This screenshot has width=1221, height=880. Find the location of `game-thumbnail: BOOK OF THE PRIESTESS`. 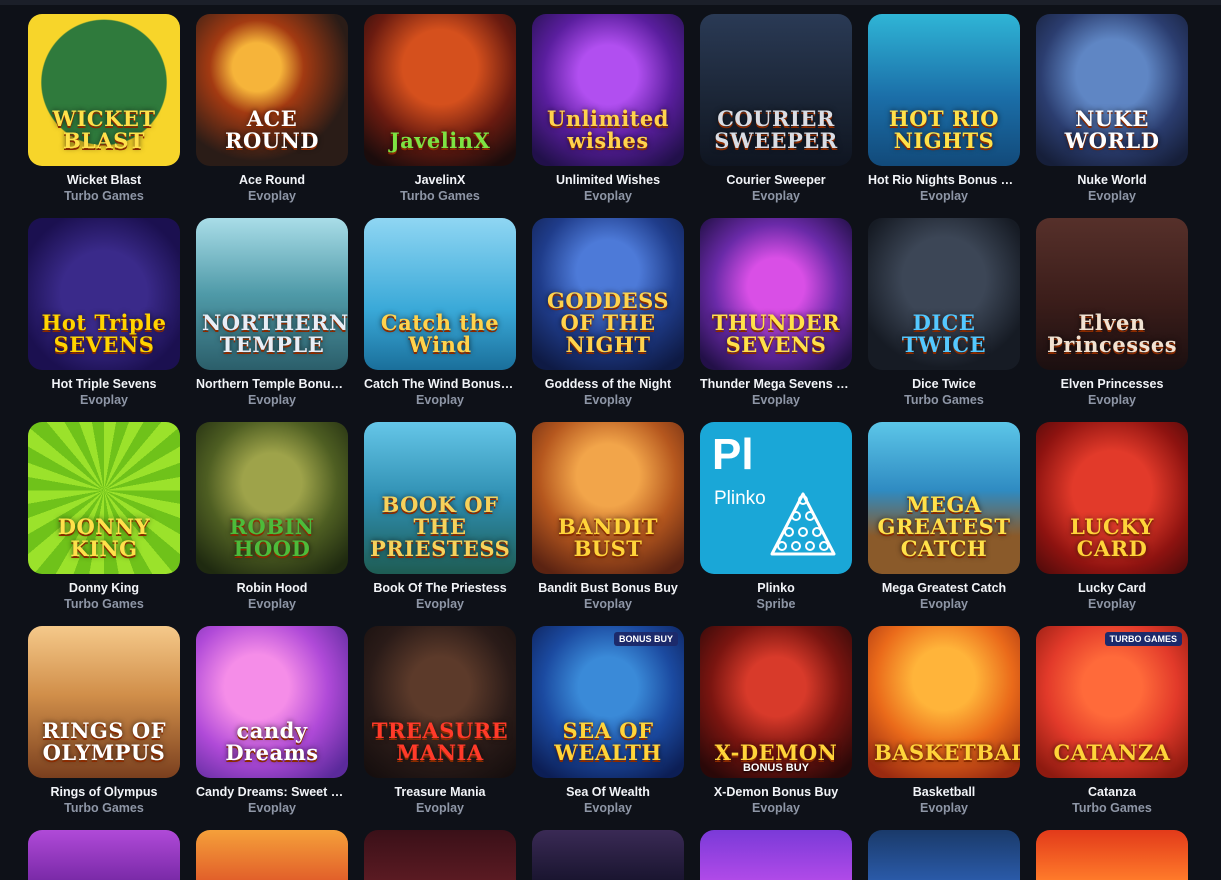

game-thumbnail: BOOK OF THE PRIESTESS is located at coordinates (440, 498).